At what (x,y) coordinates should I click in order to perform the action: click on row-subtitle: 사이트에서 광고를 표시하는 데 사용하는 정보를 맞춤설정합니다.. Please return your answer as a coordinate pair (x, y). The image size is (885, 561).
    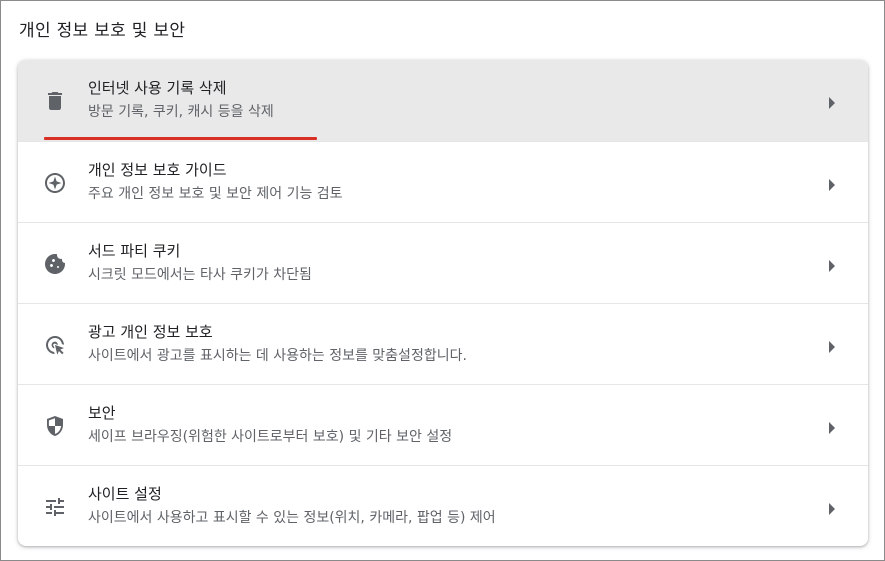
    Looking at the image, I should click on (277, 356).